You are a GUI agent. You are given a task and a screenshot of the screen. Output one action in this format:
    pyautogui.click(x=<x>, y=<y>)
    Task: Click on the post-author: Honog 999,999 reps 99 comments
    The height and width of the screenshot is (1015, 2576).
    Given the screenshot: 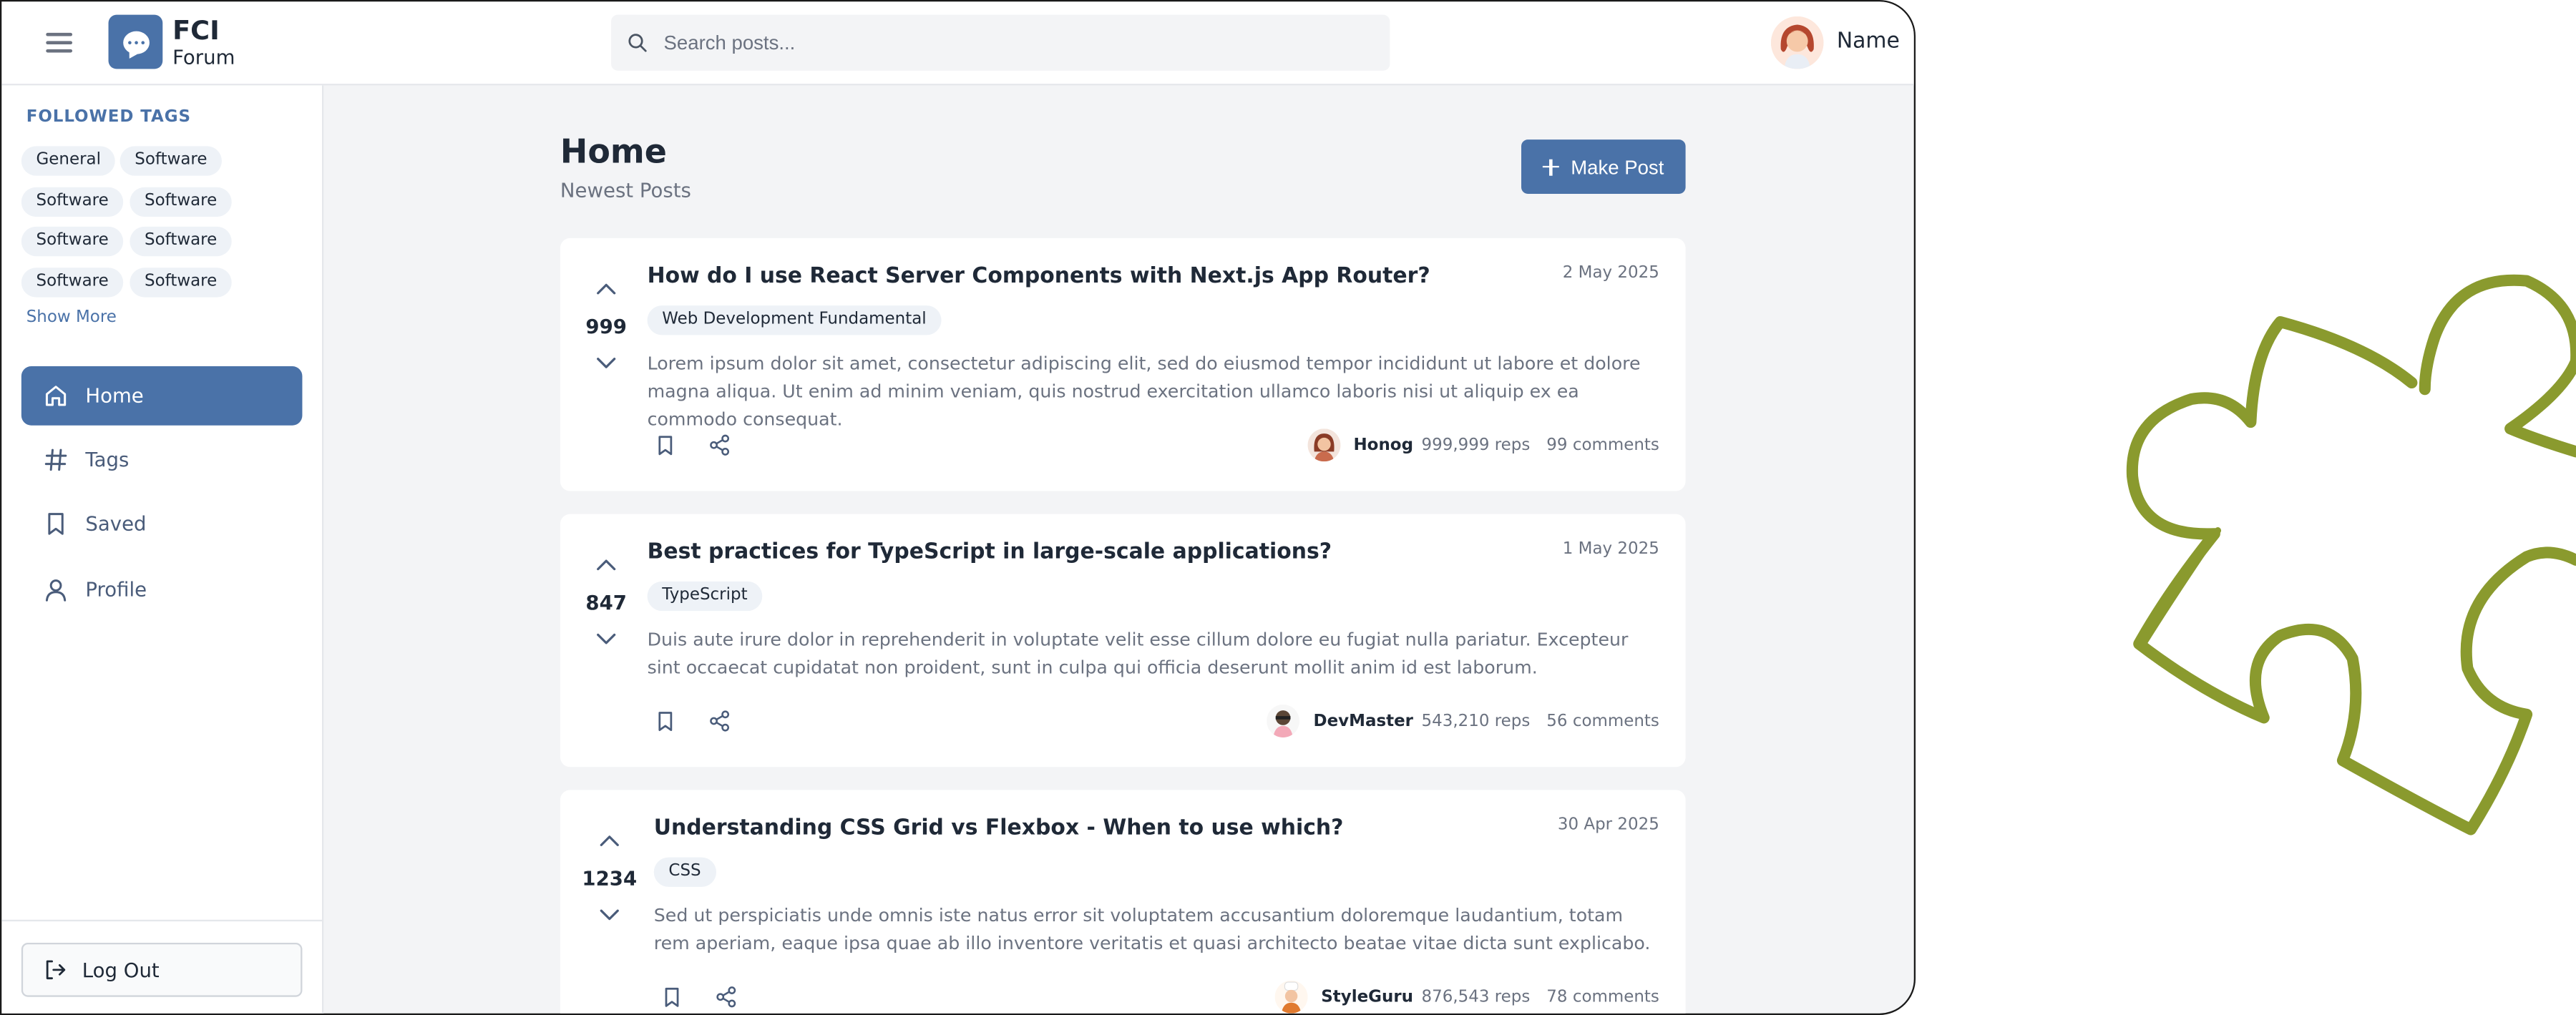 What is the action you would take?
    pyautogui.click(x=1483, y=445)
    